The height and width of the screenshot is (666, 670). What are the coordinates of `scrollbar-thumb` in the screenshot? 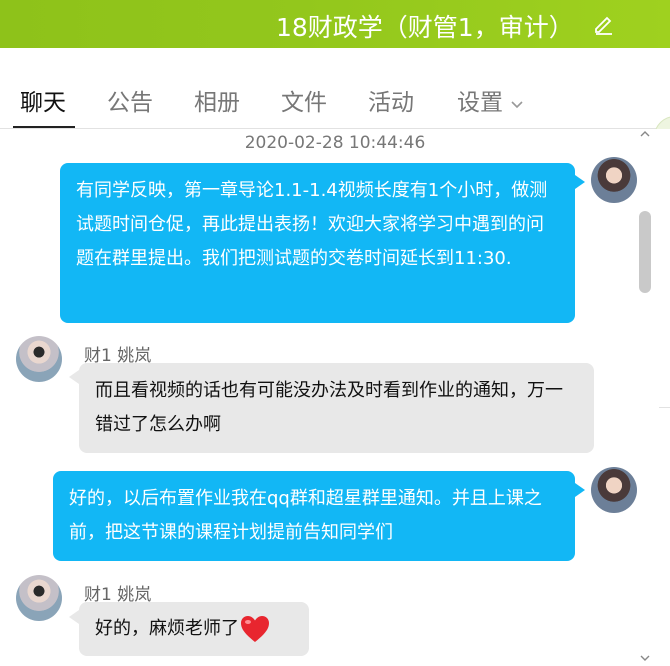 It's located at (645, 252).